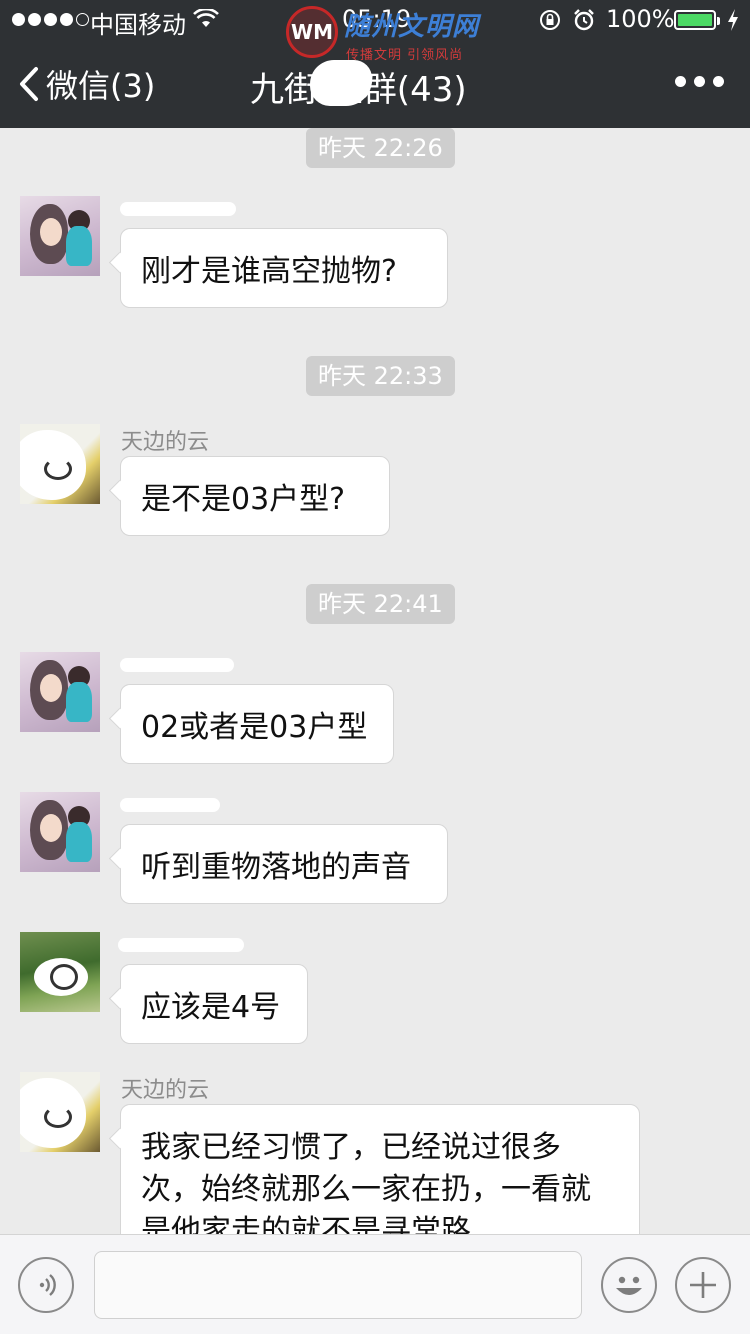 The width and height of the screenshot is (750, 1334). Describe the element at coordinates (138, 25) in the screenshot. I see `carrier-label: 中国移动` at that location.